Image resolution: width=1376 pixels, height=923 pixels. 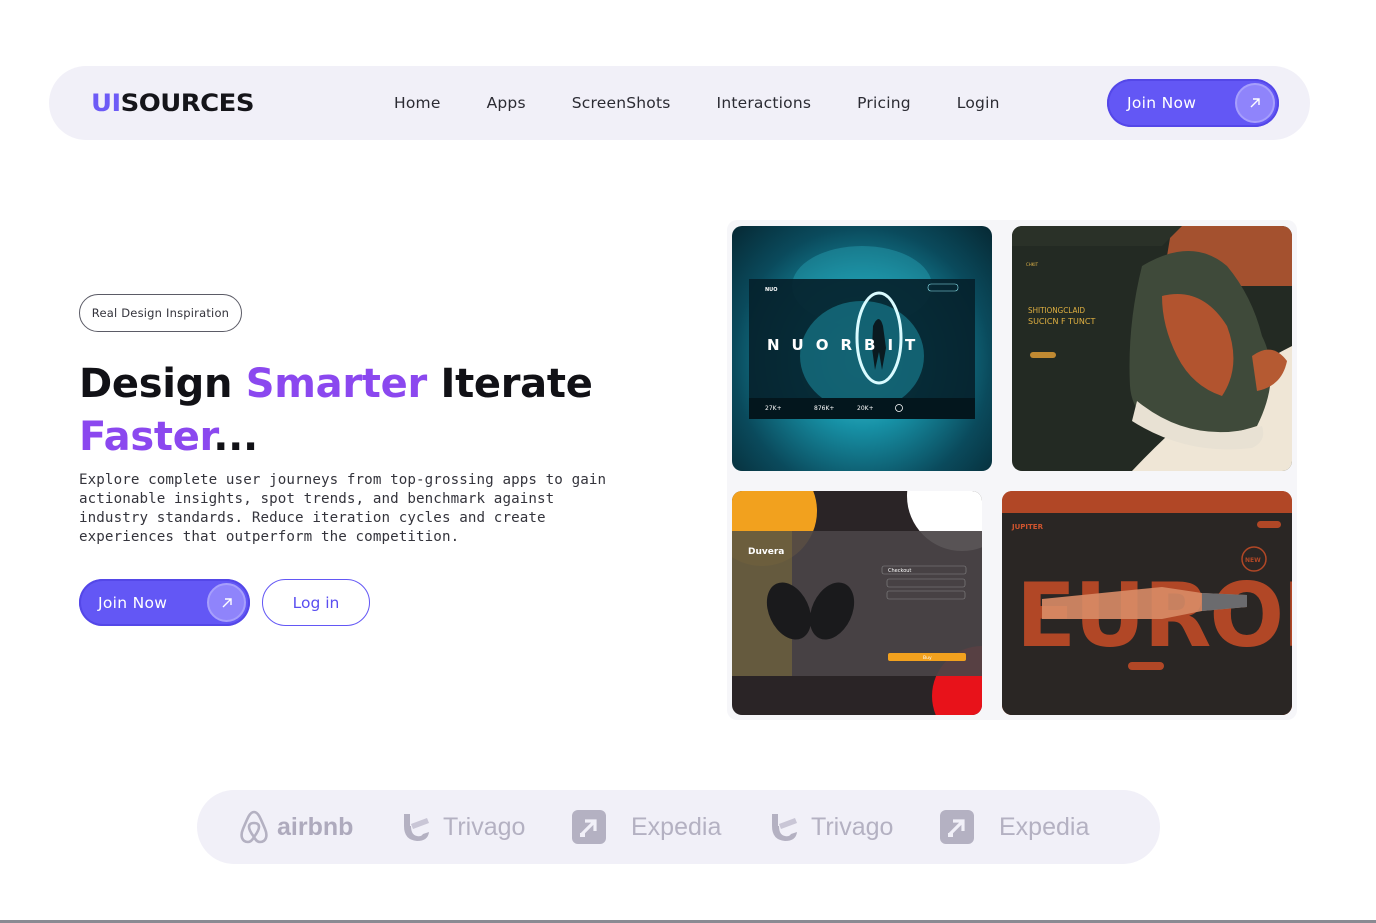 I want to click on brand-expedia-1: Expedia, so click(x=646, y=827).